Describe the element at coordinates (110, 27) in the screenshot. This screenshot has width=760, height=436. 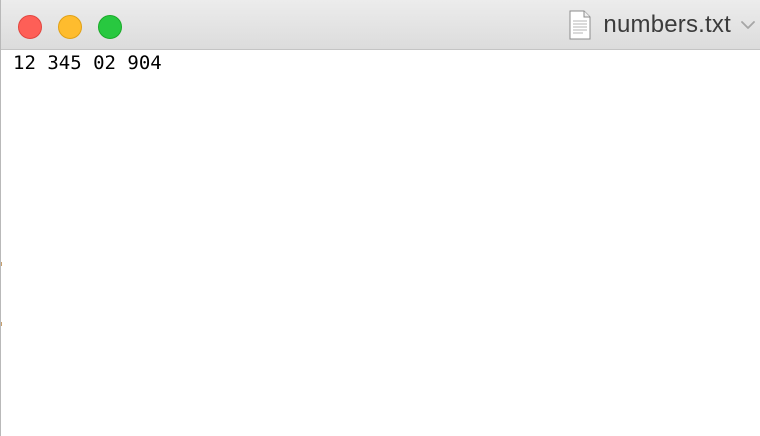
I see `zoom-button` at that location.